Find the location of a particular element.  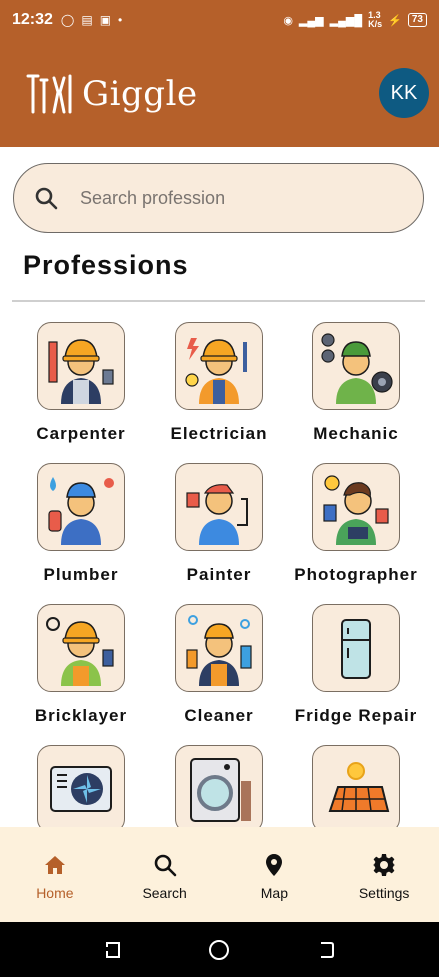

fridge-icon is located at coordinates (356, 649).